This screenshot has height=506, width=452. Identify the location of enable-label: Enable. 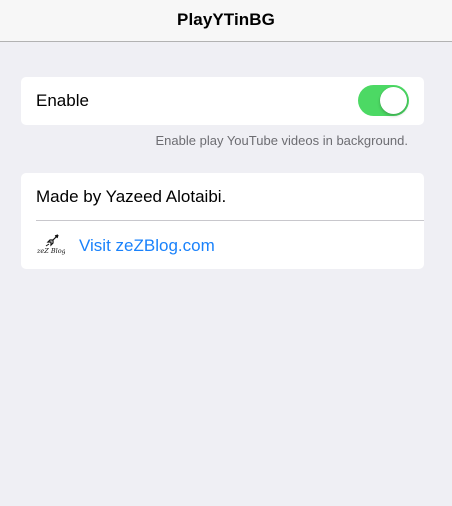
(62, 100).